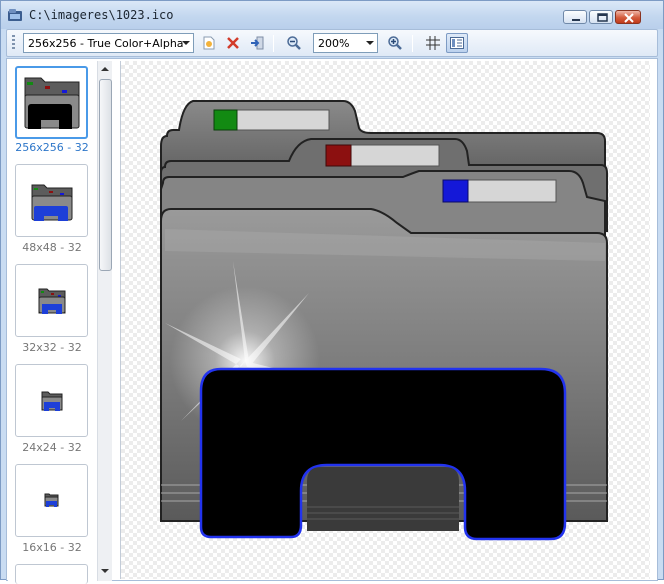  Describe the element at coordinates (105, 571) in the screenshot. I see `scroll-down-arrow-icon` at that location.